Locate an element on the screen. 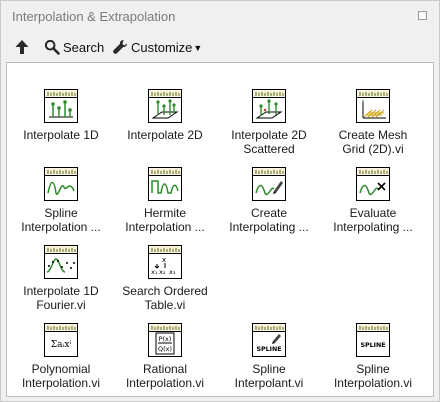 The height and width of the screenshot is (402, 440). palette-item: Interpolate 1D Fourier.vi is located at coordinates (61, 278).